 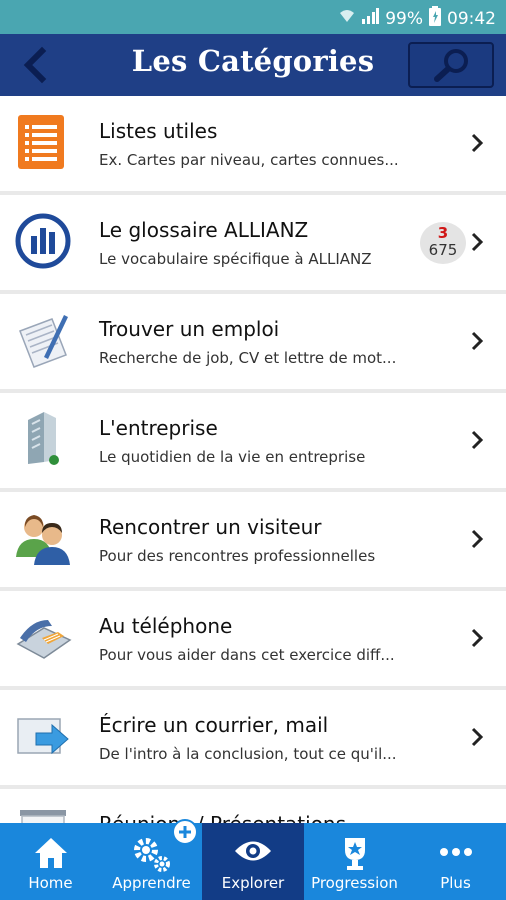 What do you see at coordinates (210, 527) in the screenshot?
I see `item-title: Rencontrer un visiteur` at bounding box center [210, 527].